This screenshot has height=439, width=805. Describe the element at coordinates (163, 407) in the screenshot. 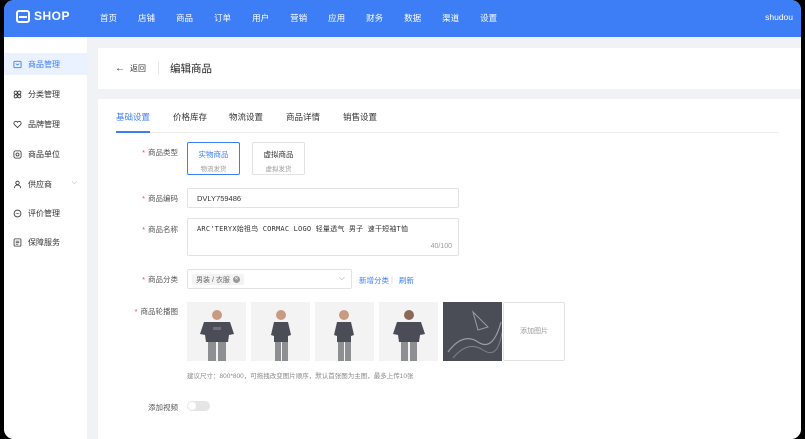

I see `add-video-label: 添加视频` at that location.